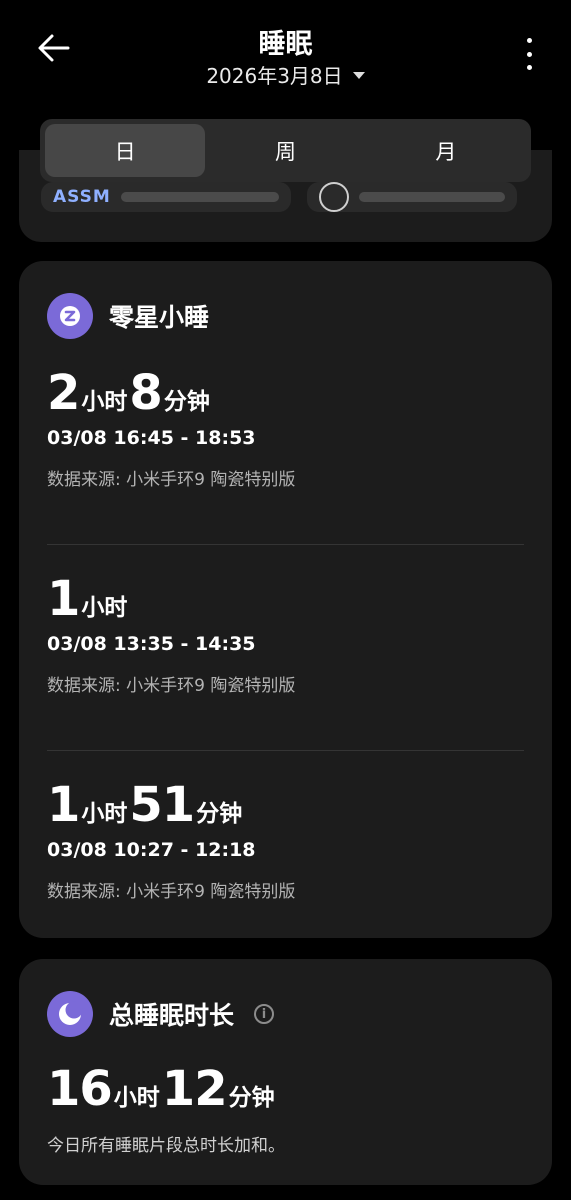 This screenshot has height=1200, width=571. What do you see at coordinates (264, 1014) in the screenshot?
I see `info-icon: i` at bounding box center [264, 1014].